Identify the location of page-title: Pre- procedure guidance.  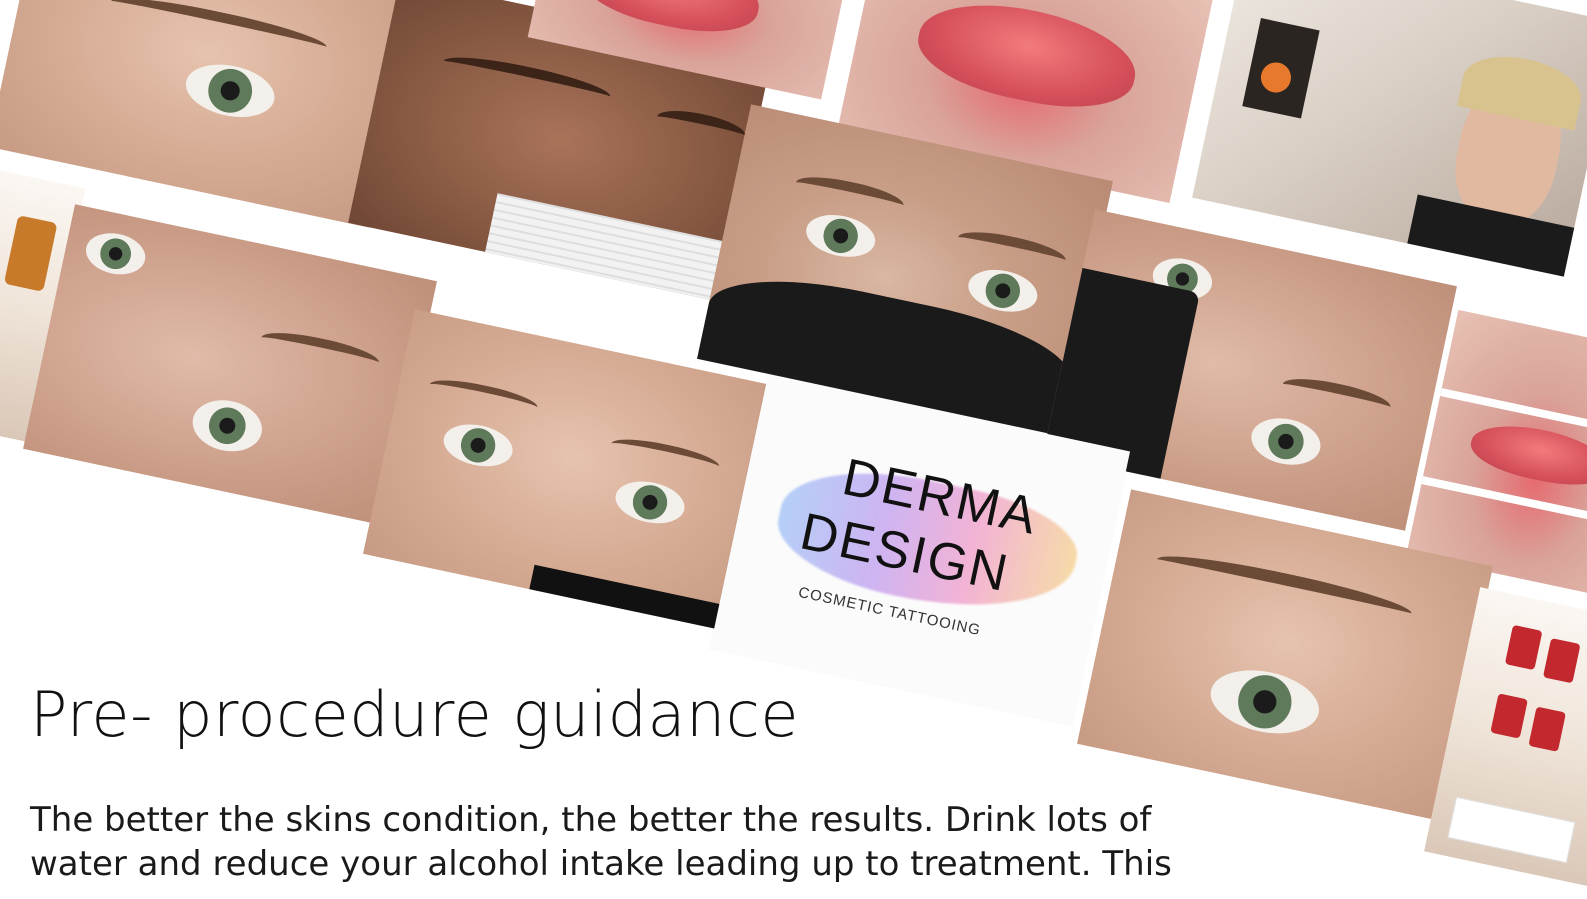
(415, 714).